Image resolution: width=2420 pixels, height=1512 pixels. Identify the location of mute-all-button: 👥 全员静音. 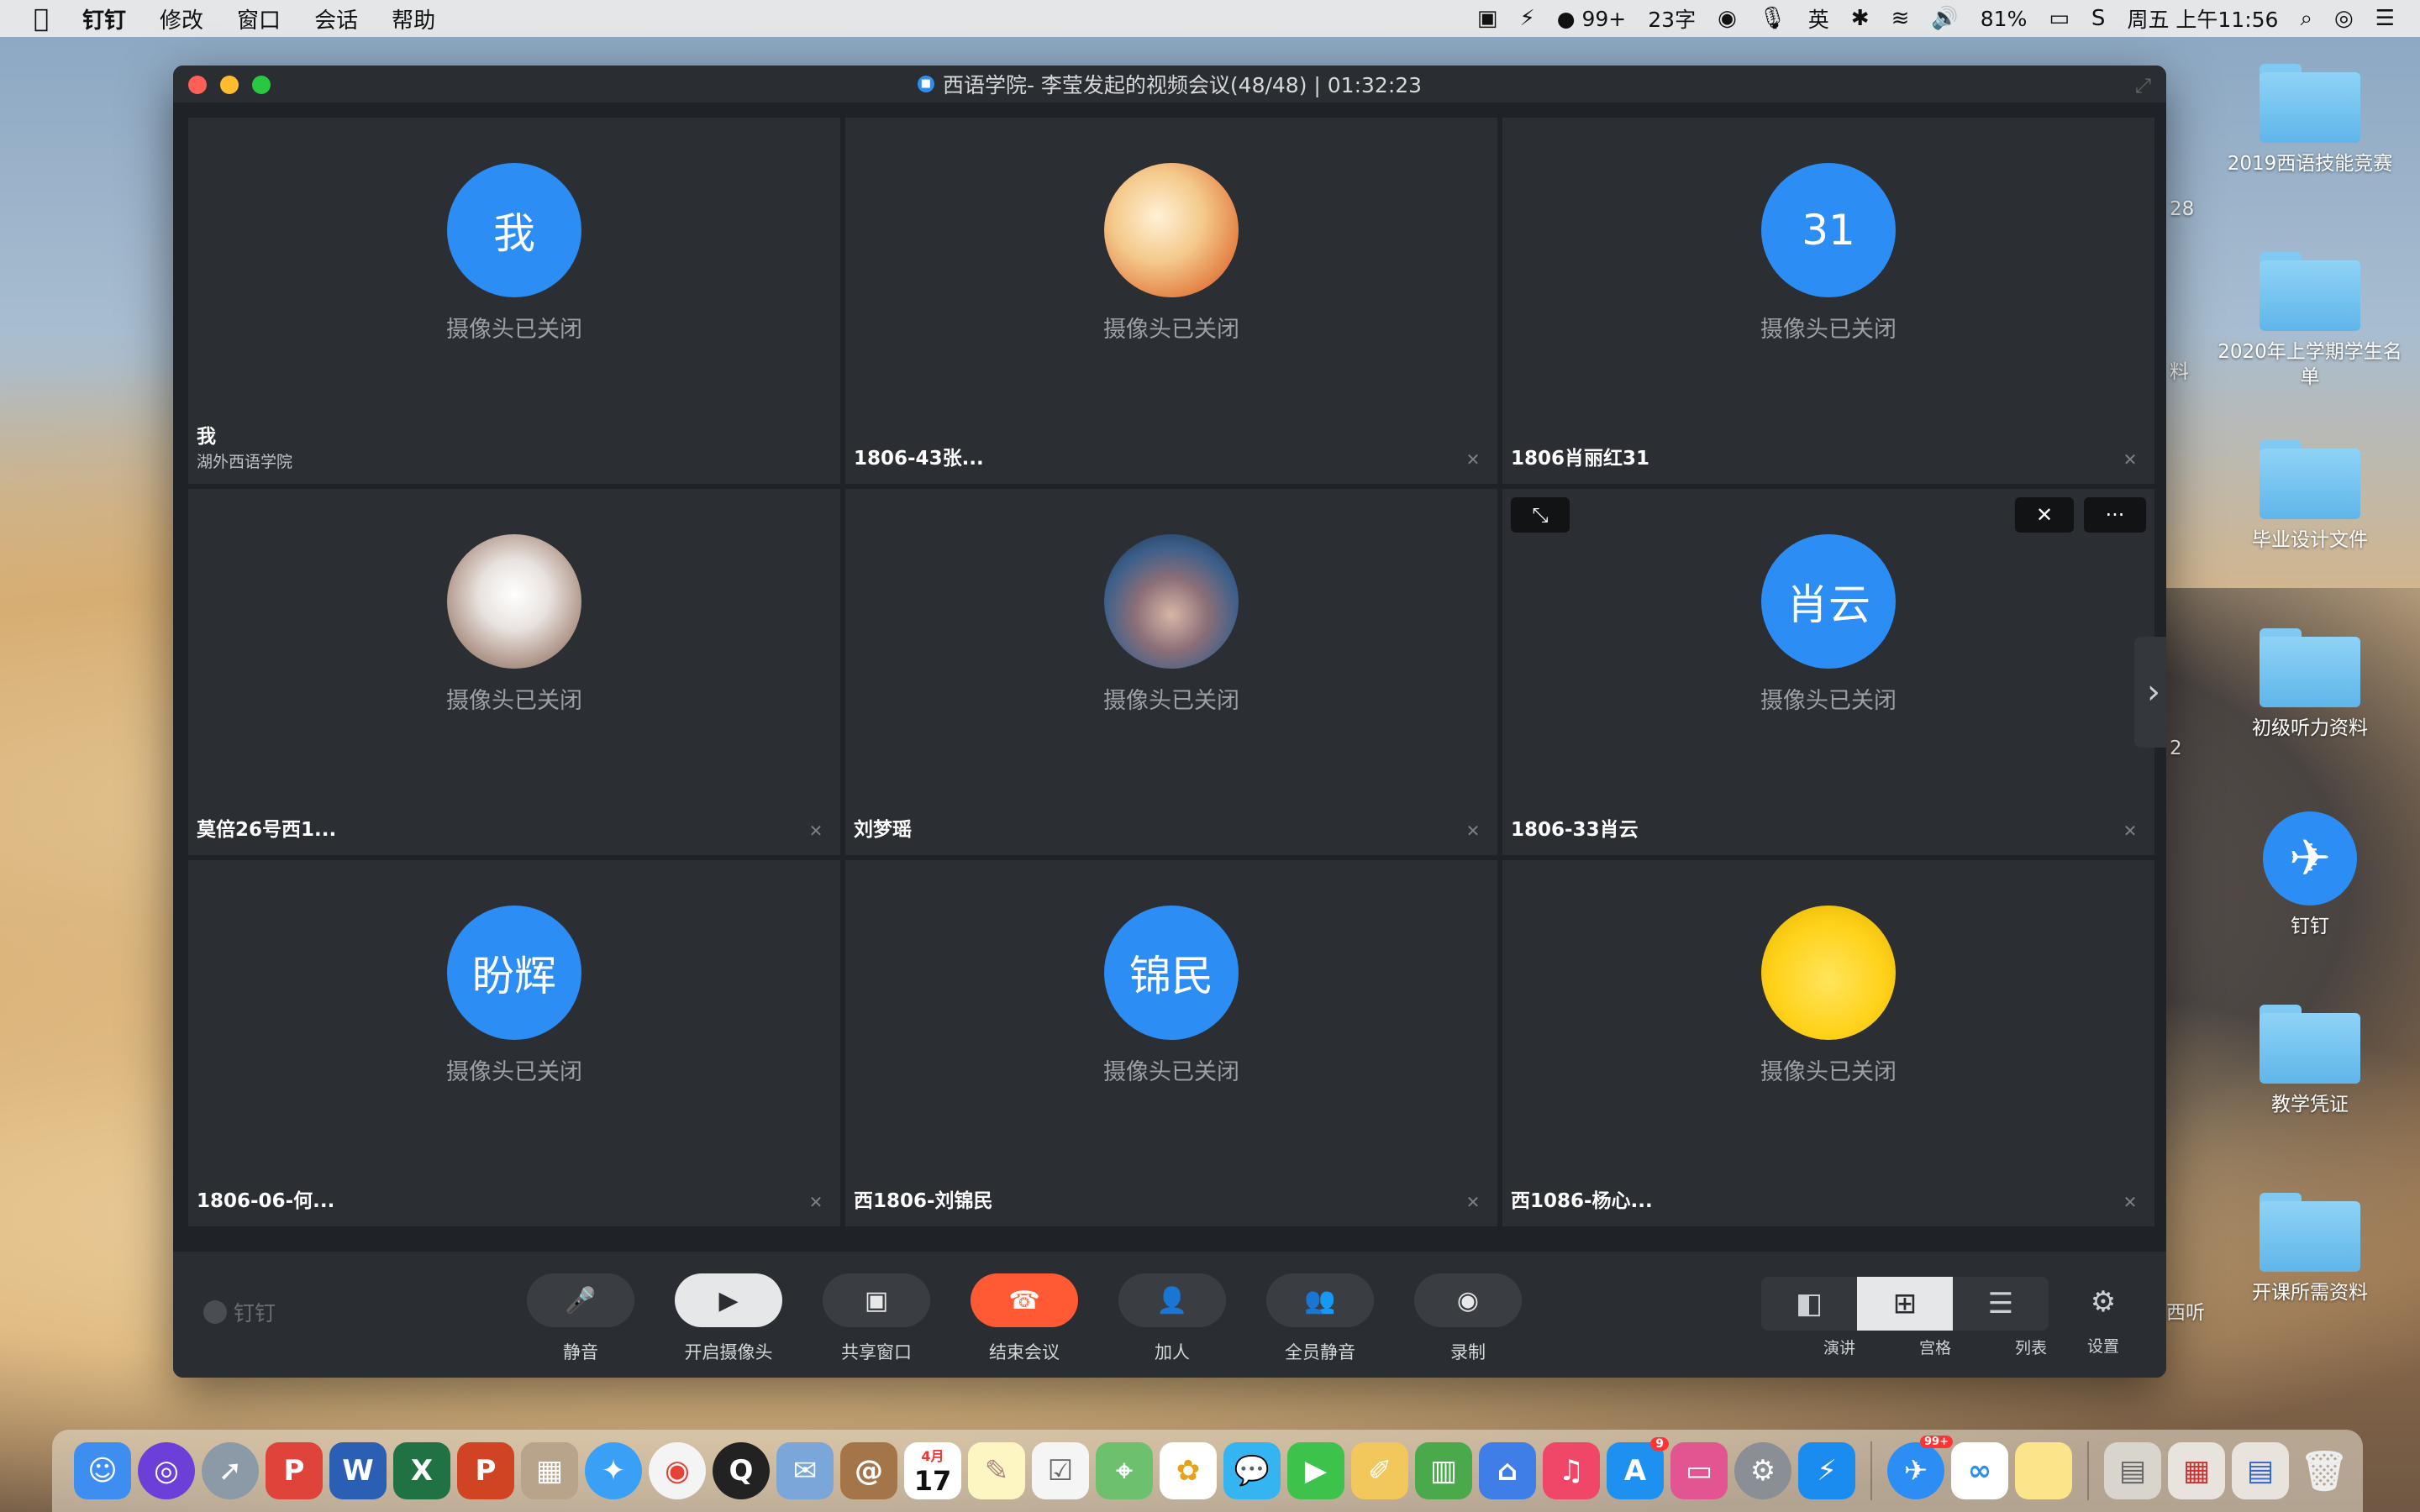
(1320, 1318).